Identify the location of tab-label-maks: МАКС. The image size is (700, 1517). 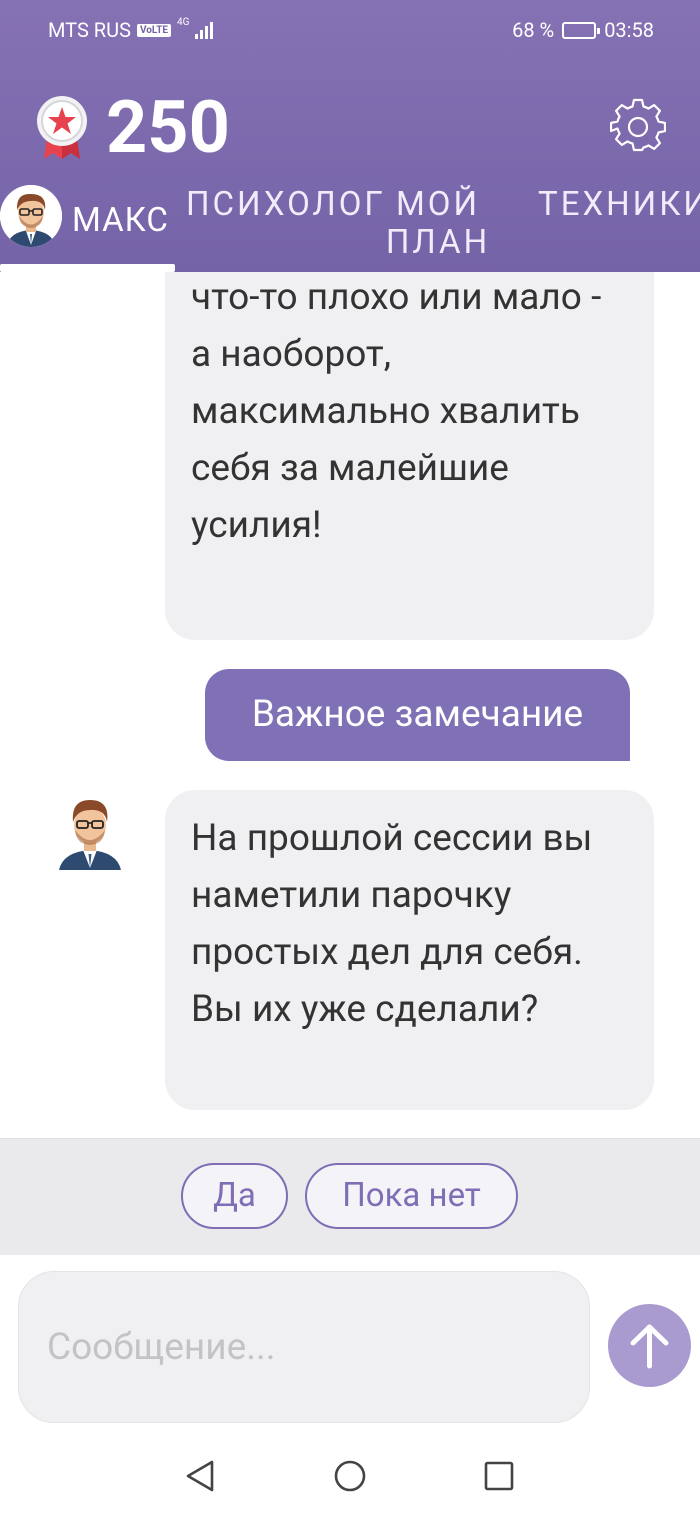
(120, 220).